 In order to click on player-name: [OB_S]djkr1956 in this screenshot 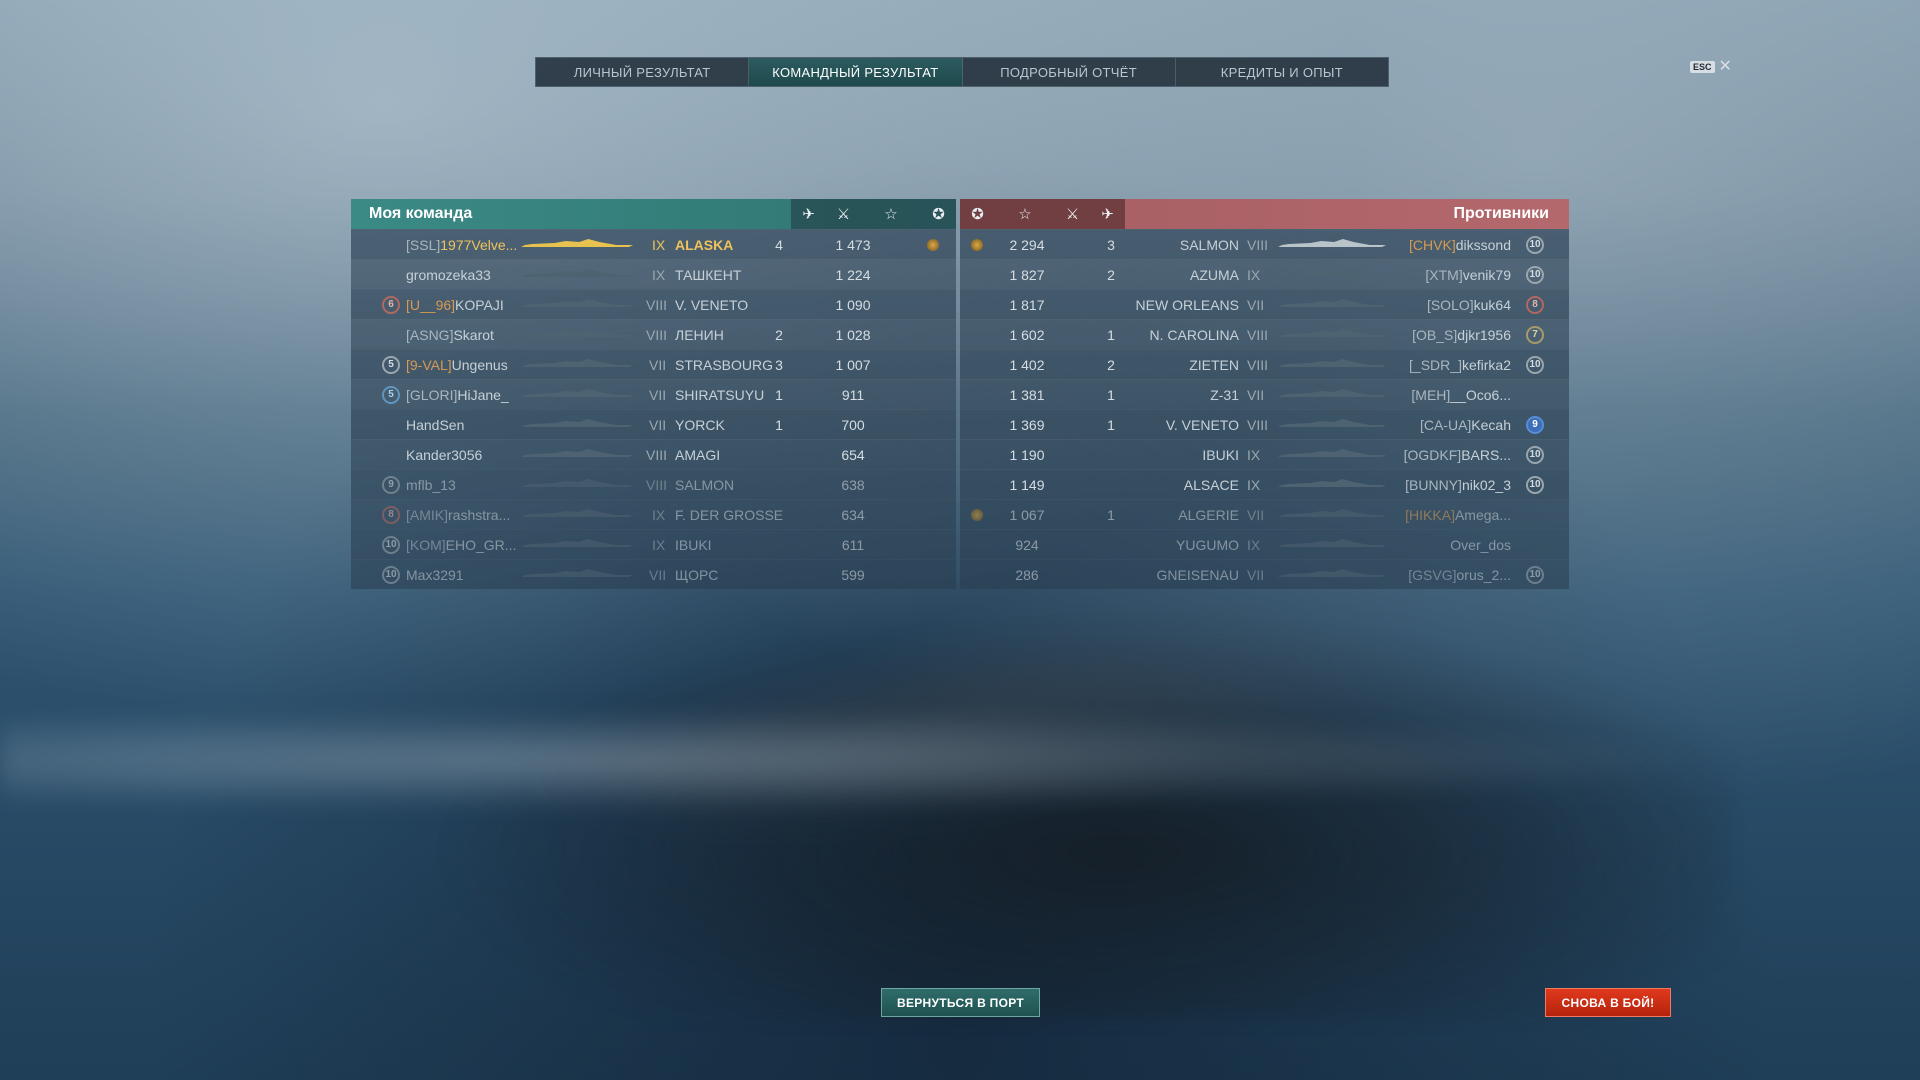, I will do `click(1461, 335)`.